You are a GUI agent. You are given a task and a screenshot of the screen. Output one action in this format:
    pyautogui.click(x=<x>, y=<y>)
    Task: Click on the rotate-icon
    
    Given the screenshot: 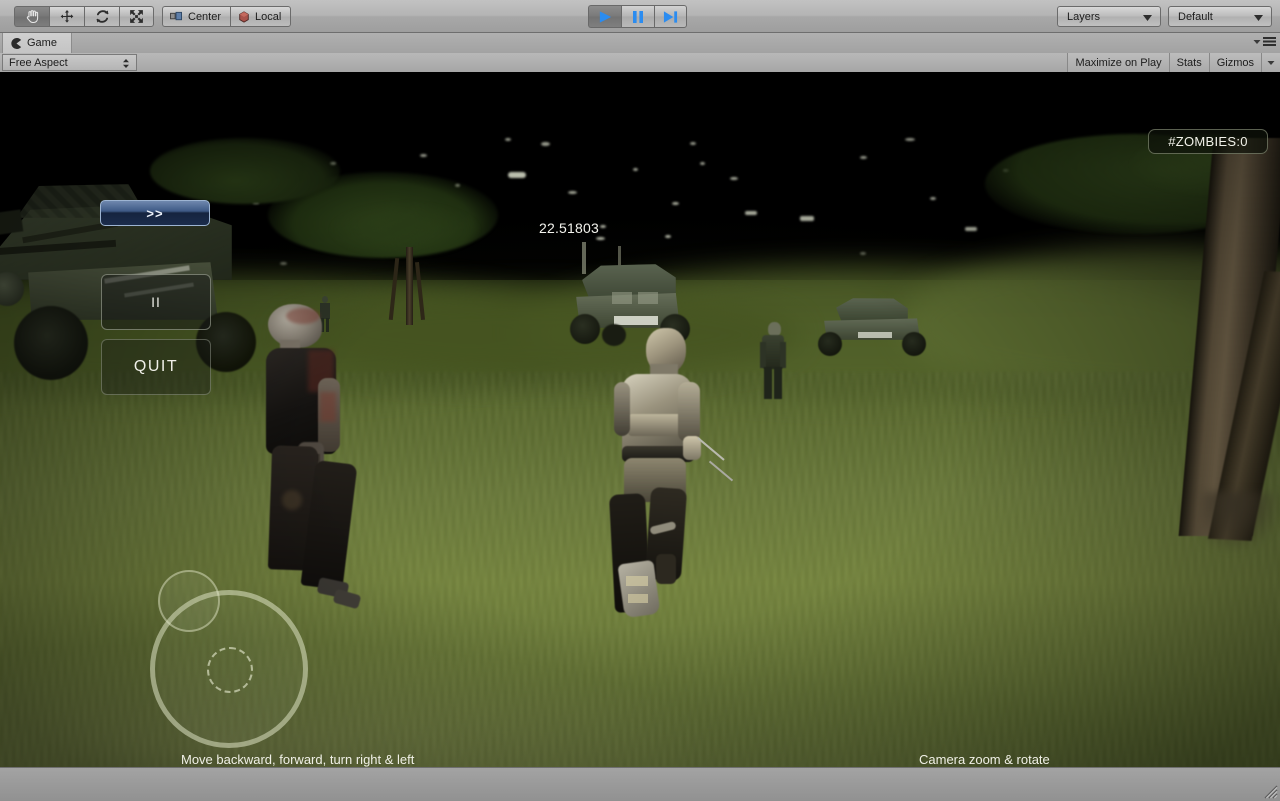 What is the action you would take?
    pyautogui.click(x=102, y=16)
    